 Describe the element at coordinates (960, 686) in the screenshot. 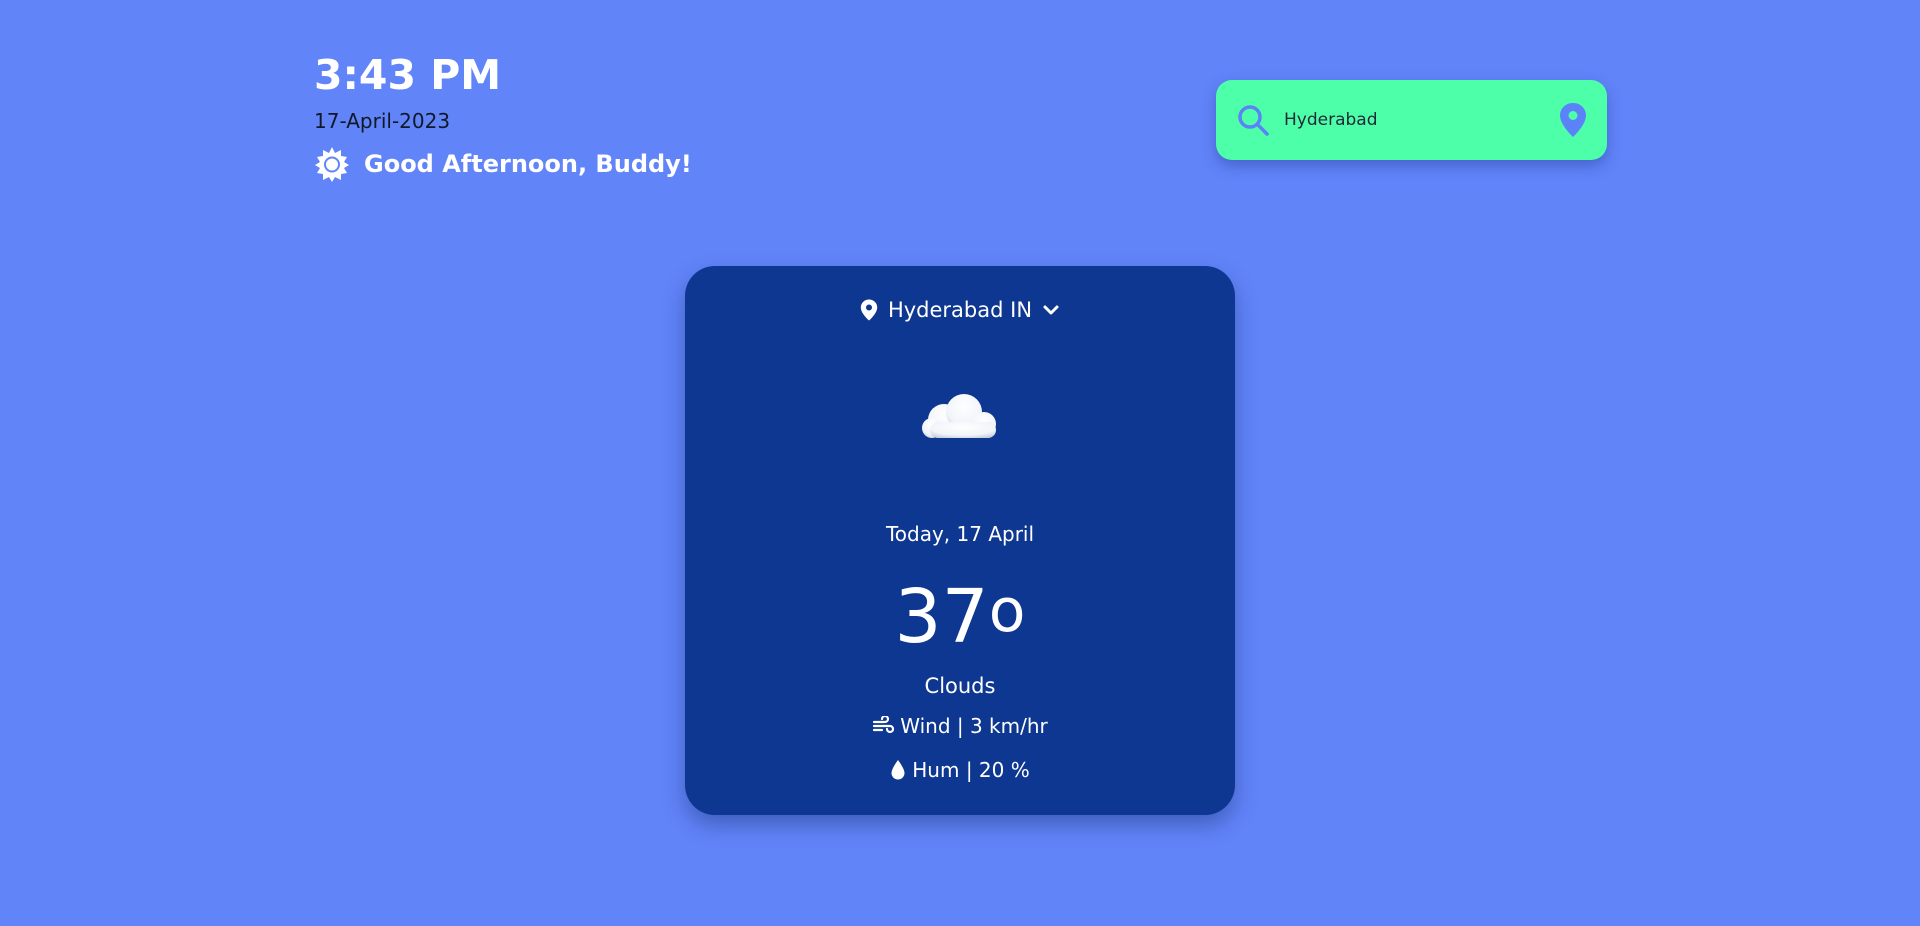

I see `weather-condition: Clouds` at that location.